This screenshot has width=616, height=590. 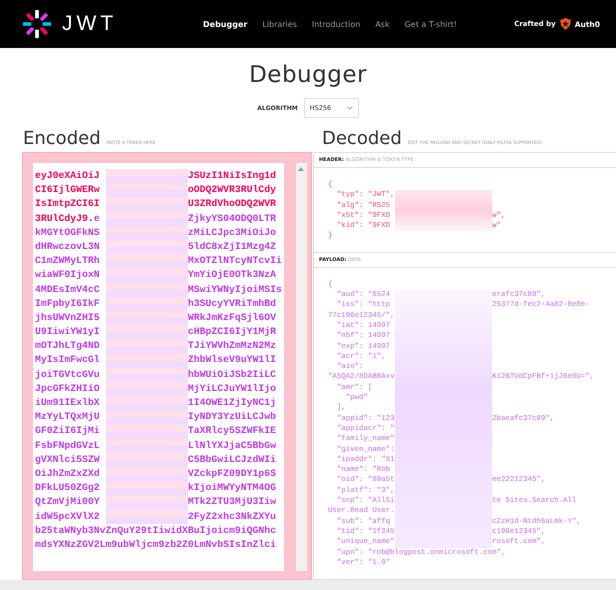 What do you see at coordinates (232, 403) in the screenshot?
I see `token-text: 1I4OWE1ZjIyNC1j` at bounding box center [232, 403].